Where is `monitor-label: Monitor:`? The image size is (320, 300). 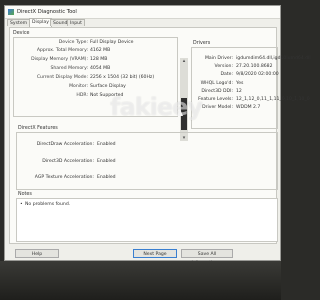
monitor-label: Monitor: is located at coordinates (78, 86).